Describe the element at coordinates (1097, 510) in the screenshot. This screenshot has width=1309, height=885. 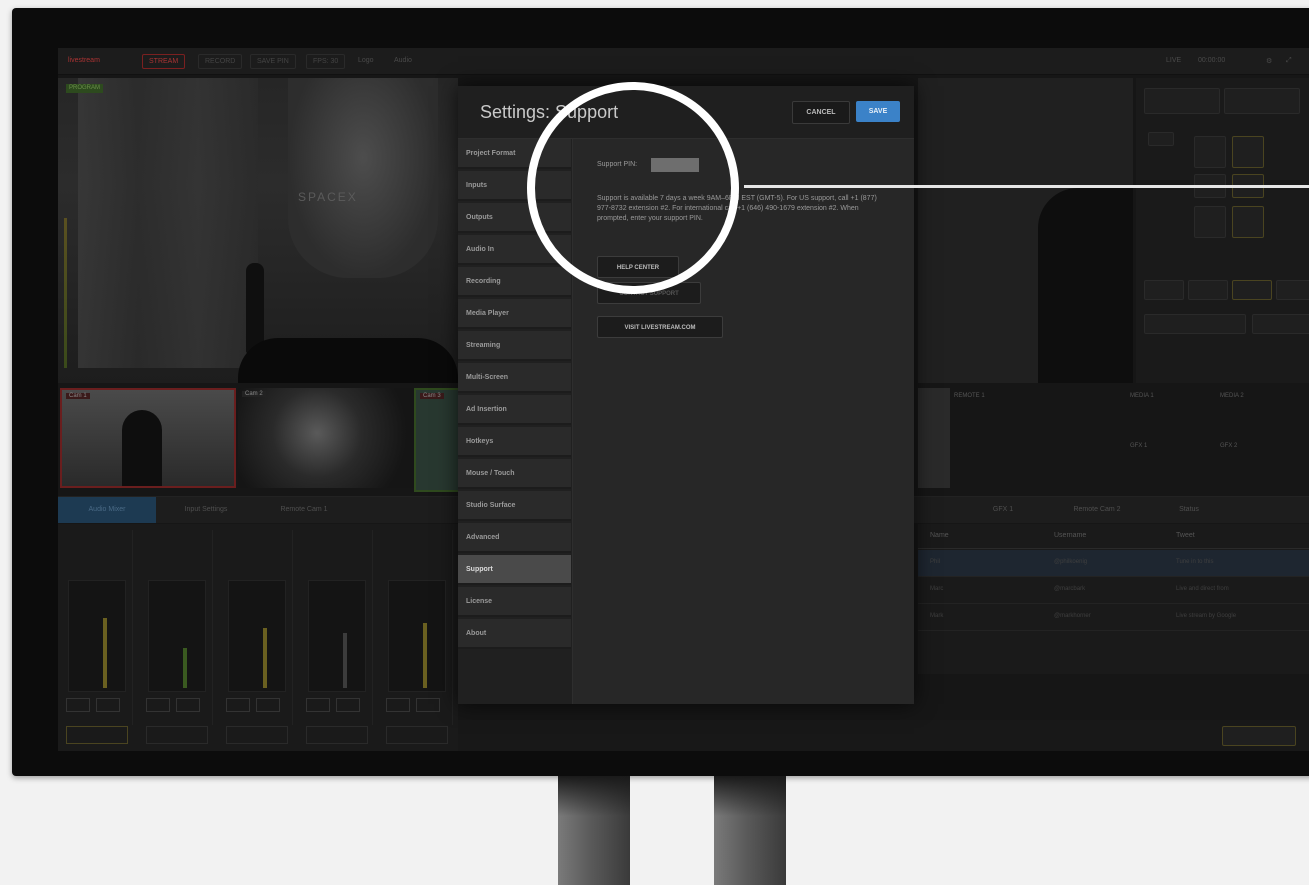
I see `tab-remote-cam-2: Remote Cam 2` at that location.